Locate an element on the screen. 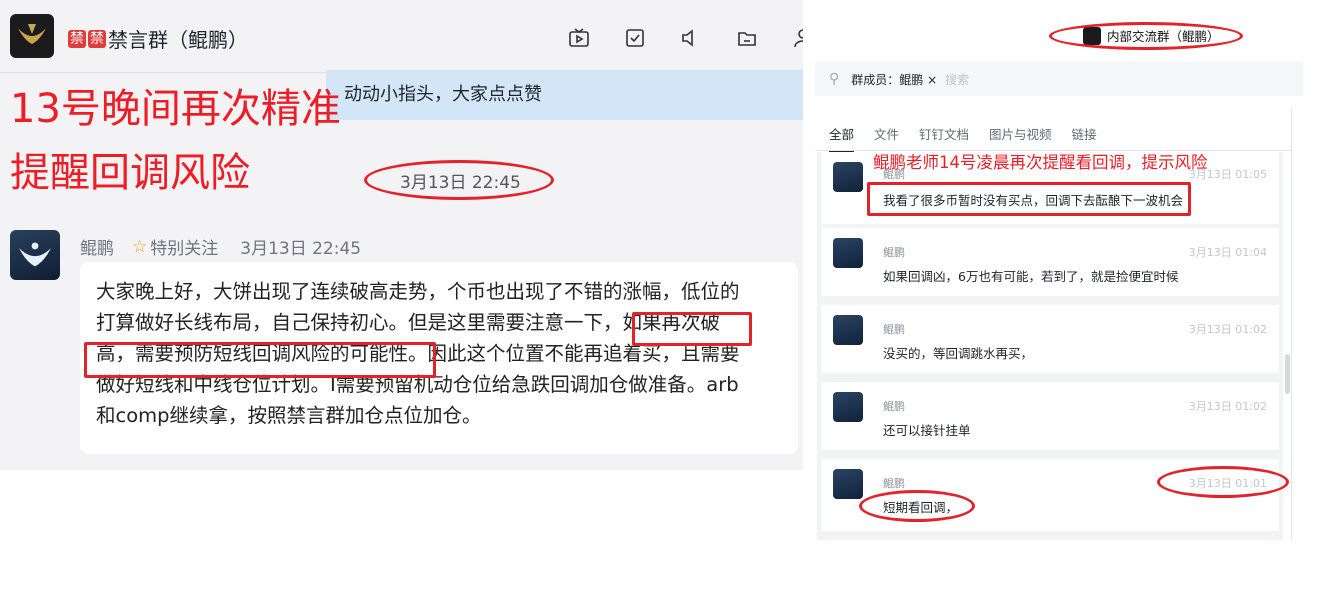 The image size is (1335, 607). tv-icon is located at coordinates (579, 38).